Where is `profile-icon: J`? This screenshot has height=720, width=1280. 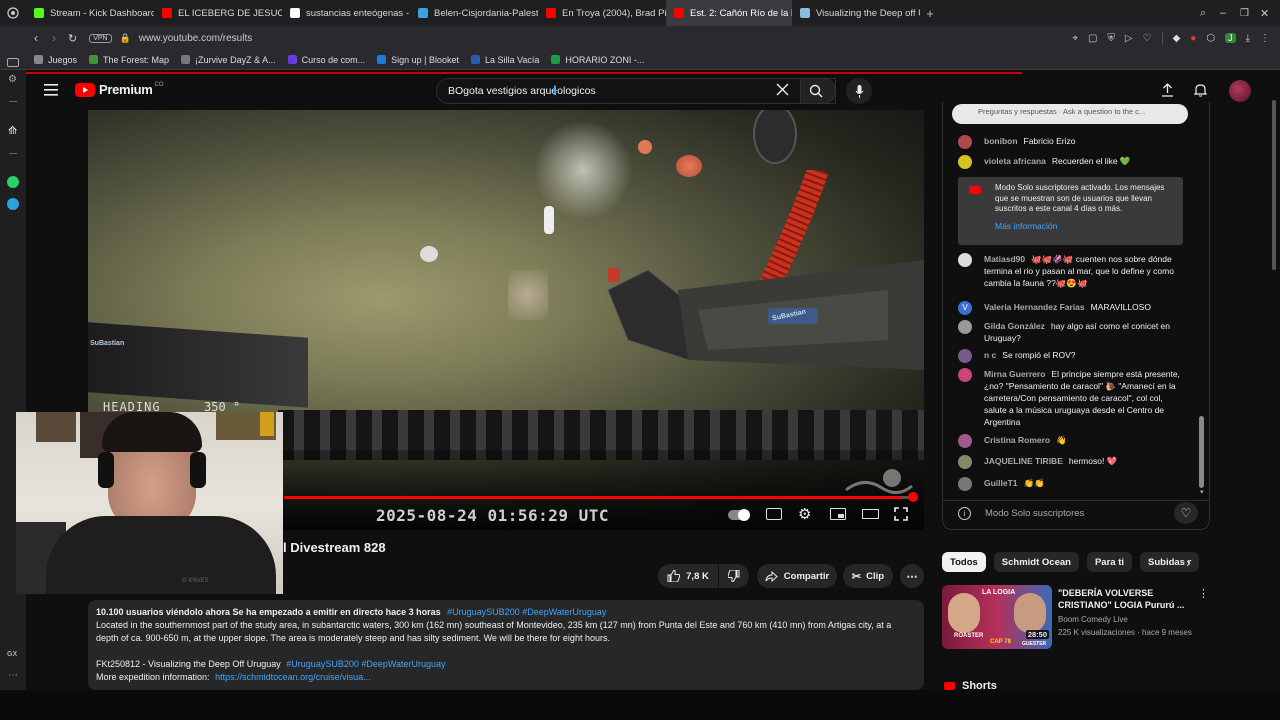 profile-icon: J is located at coordinates (1230, 38).